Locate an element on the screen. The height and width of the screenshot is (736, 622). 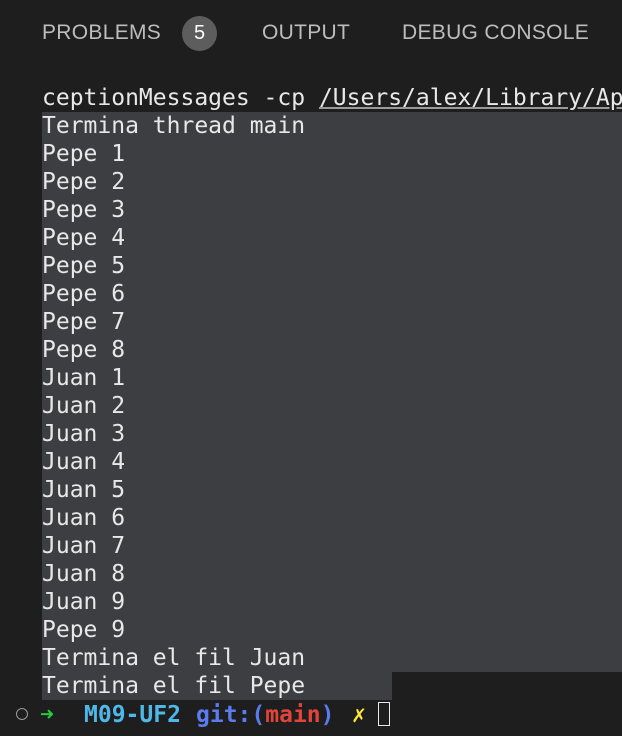
output-line: Pepe 9 is located at coordinates (84, 630).